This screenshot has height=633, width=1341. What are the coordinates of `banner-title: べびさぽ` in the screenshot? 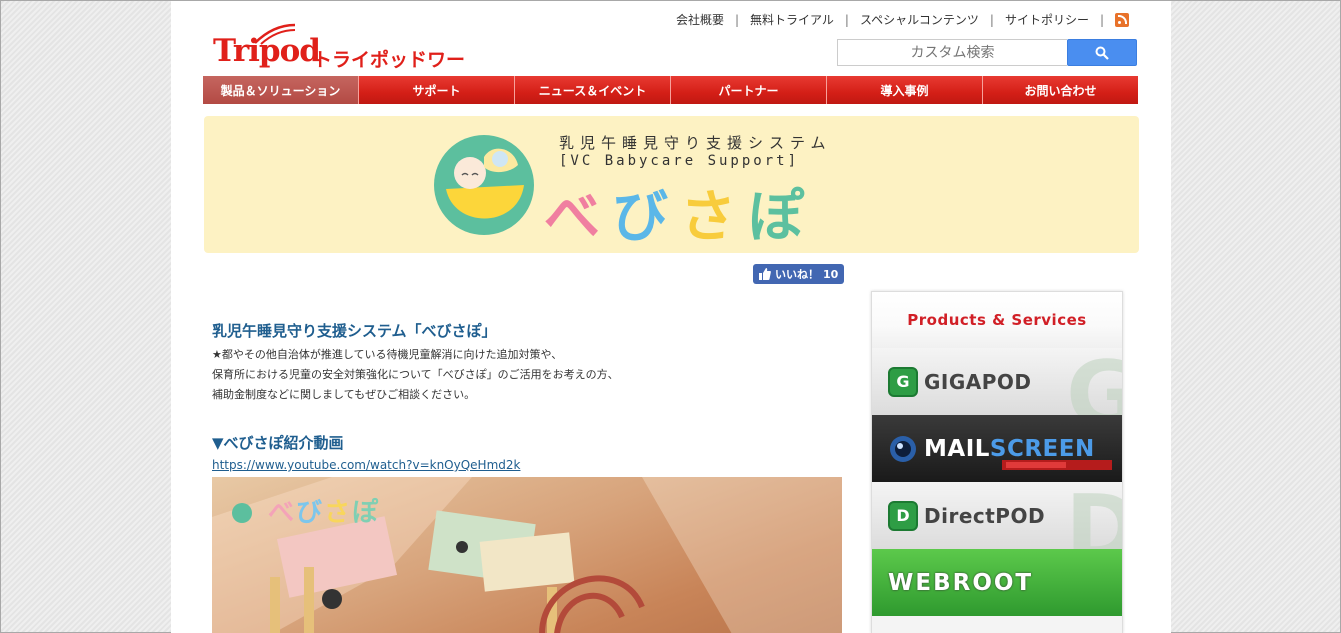 It's located at (680, 212).